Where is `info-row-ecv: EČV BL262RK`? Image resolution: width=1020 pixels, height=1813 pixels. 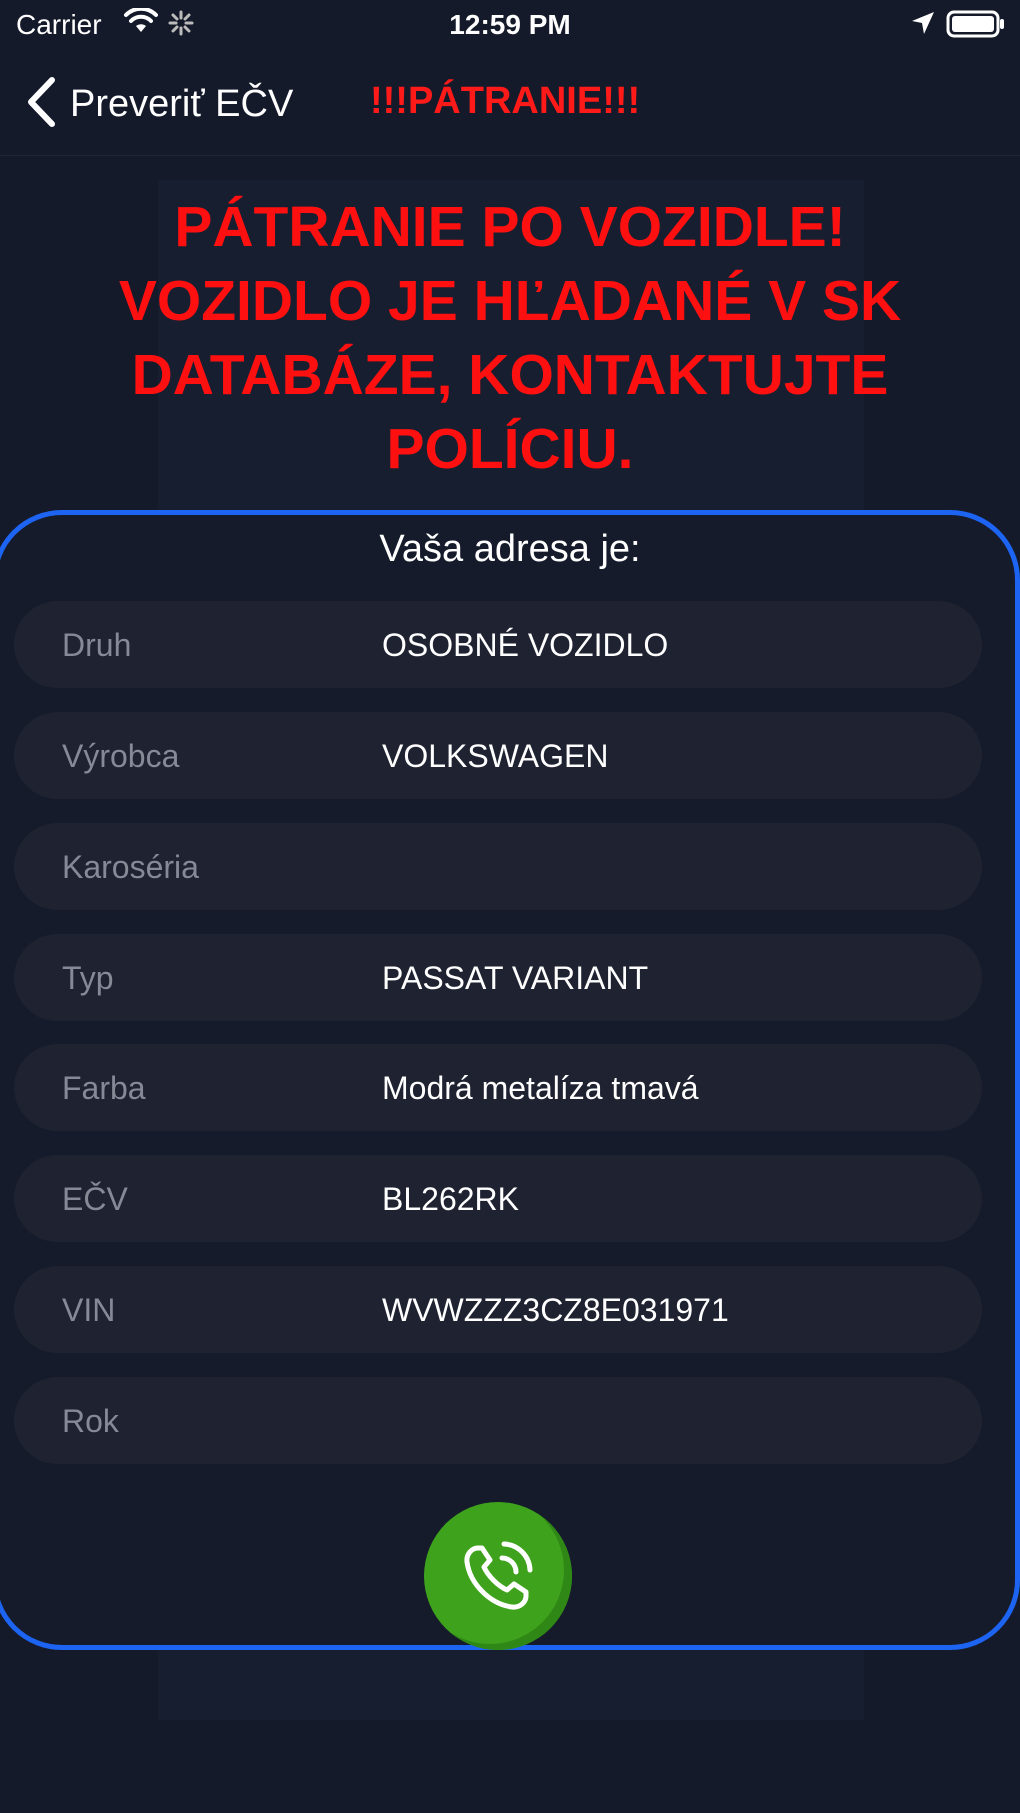 info-row-ecv: EČV BL262RK is located at coordinates (498, 1198).